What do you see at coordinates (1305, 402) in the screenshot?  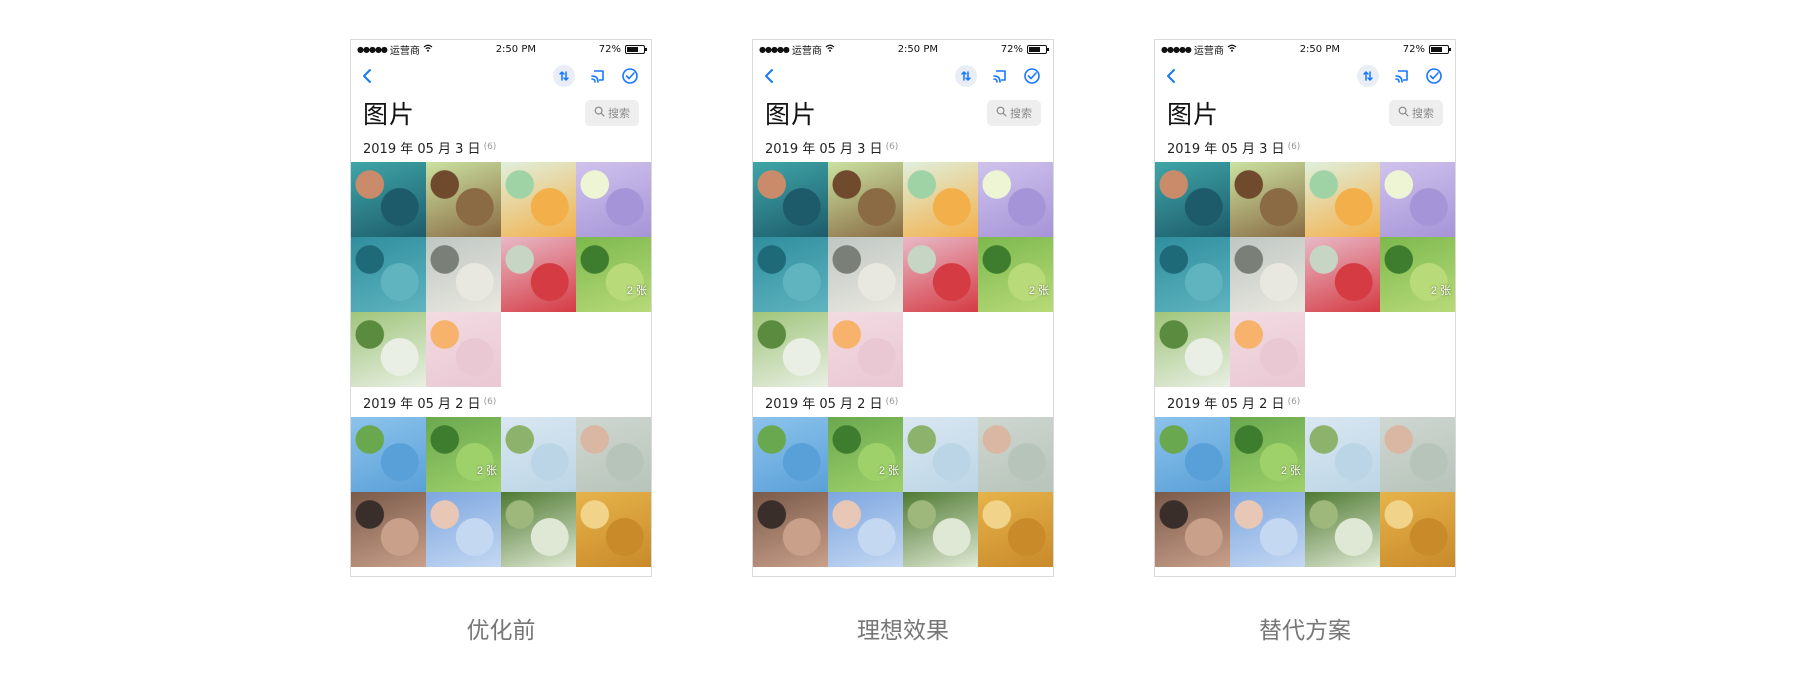 I see `section-date-header: 2019 年 05 月 2 日 (6)` at bounding box center [1305, 402].